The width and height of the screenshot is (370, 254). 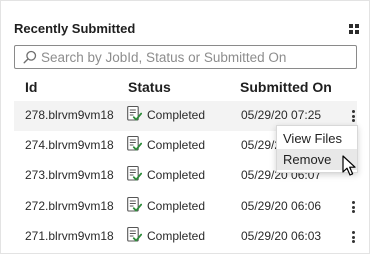 What do you see at coordinates (286, 87) in the screenshot?
I see `column-header-submitted-on: Submitted On` at bounding box center [286, 87].